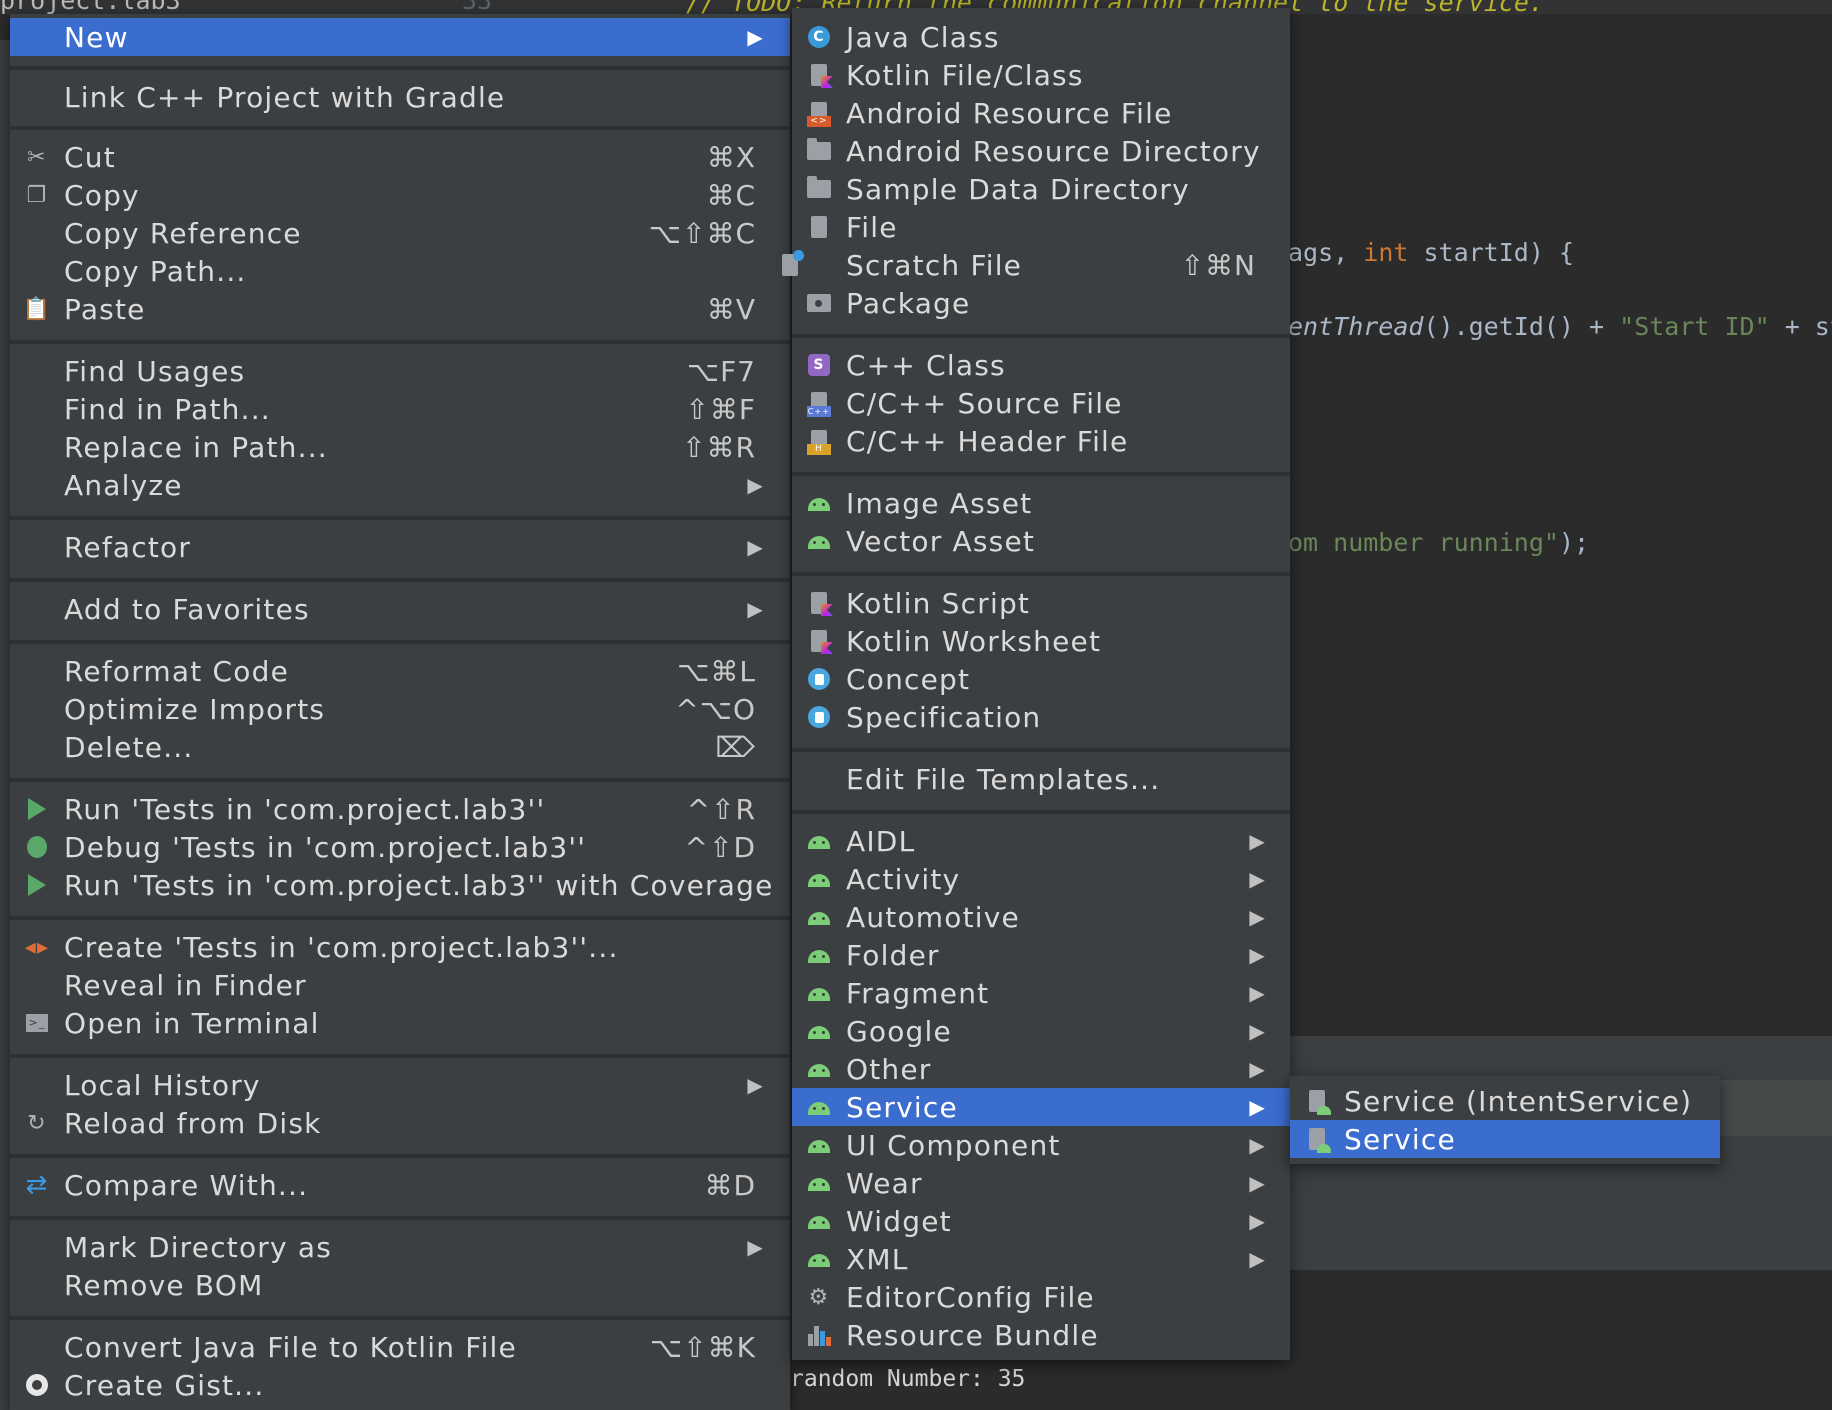 The height and width of the screenshot is (1410, 1832). I want to click on new-item-concept: Concept, so click(1041, 679).